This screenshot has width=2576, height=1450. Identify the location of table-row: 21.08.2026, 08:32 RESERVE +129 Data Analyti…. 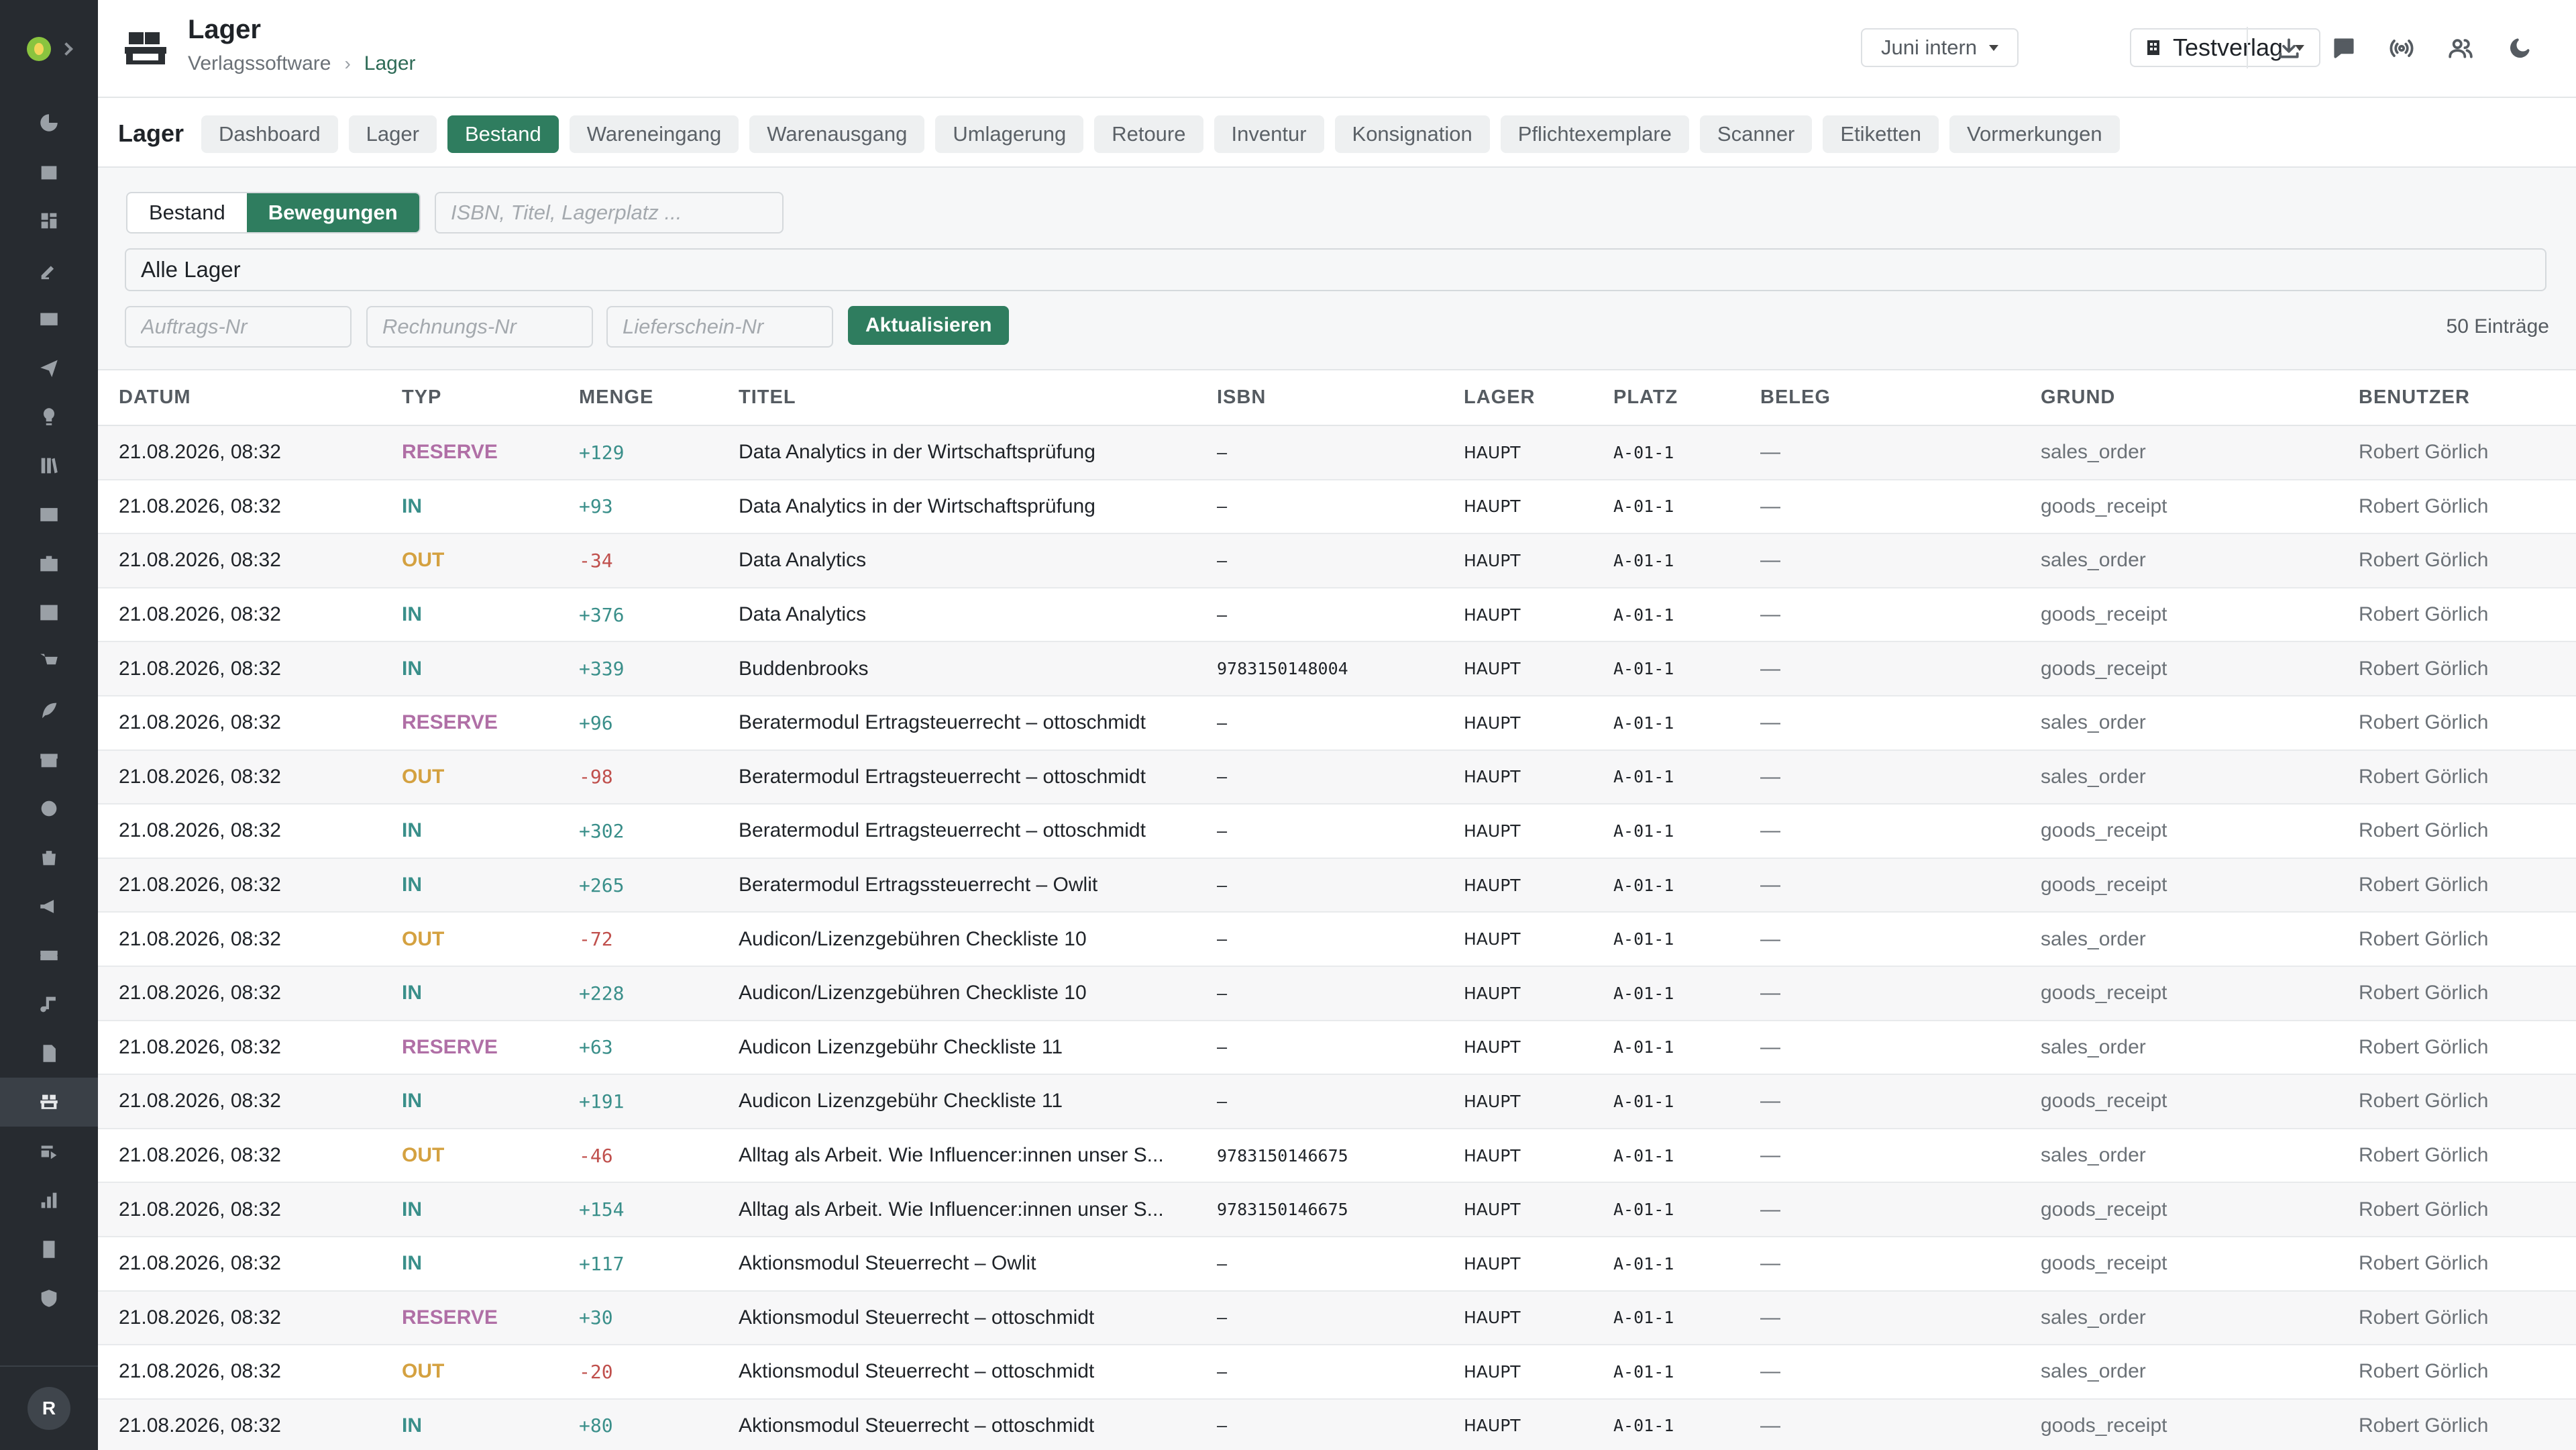
(1337, 452).